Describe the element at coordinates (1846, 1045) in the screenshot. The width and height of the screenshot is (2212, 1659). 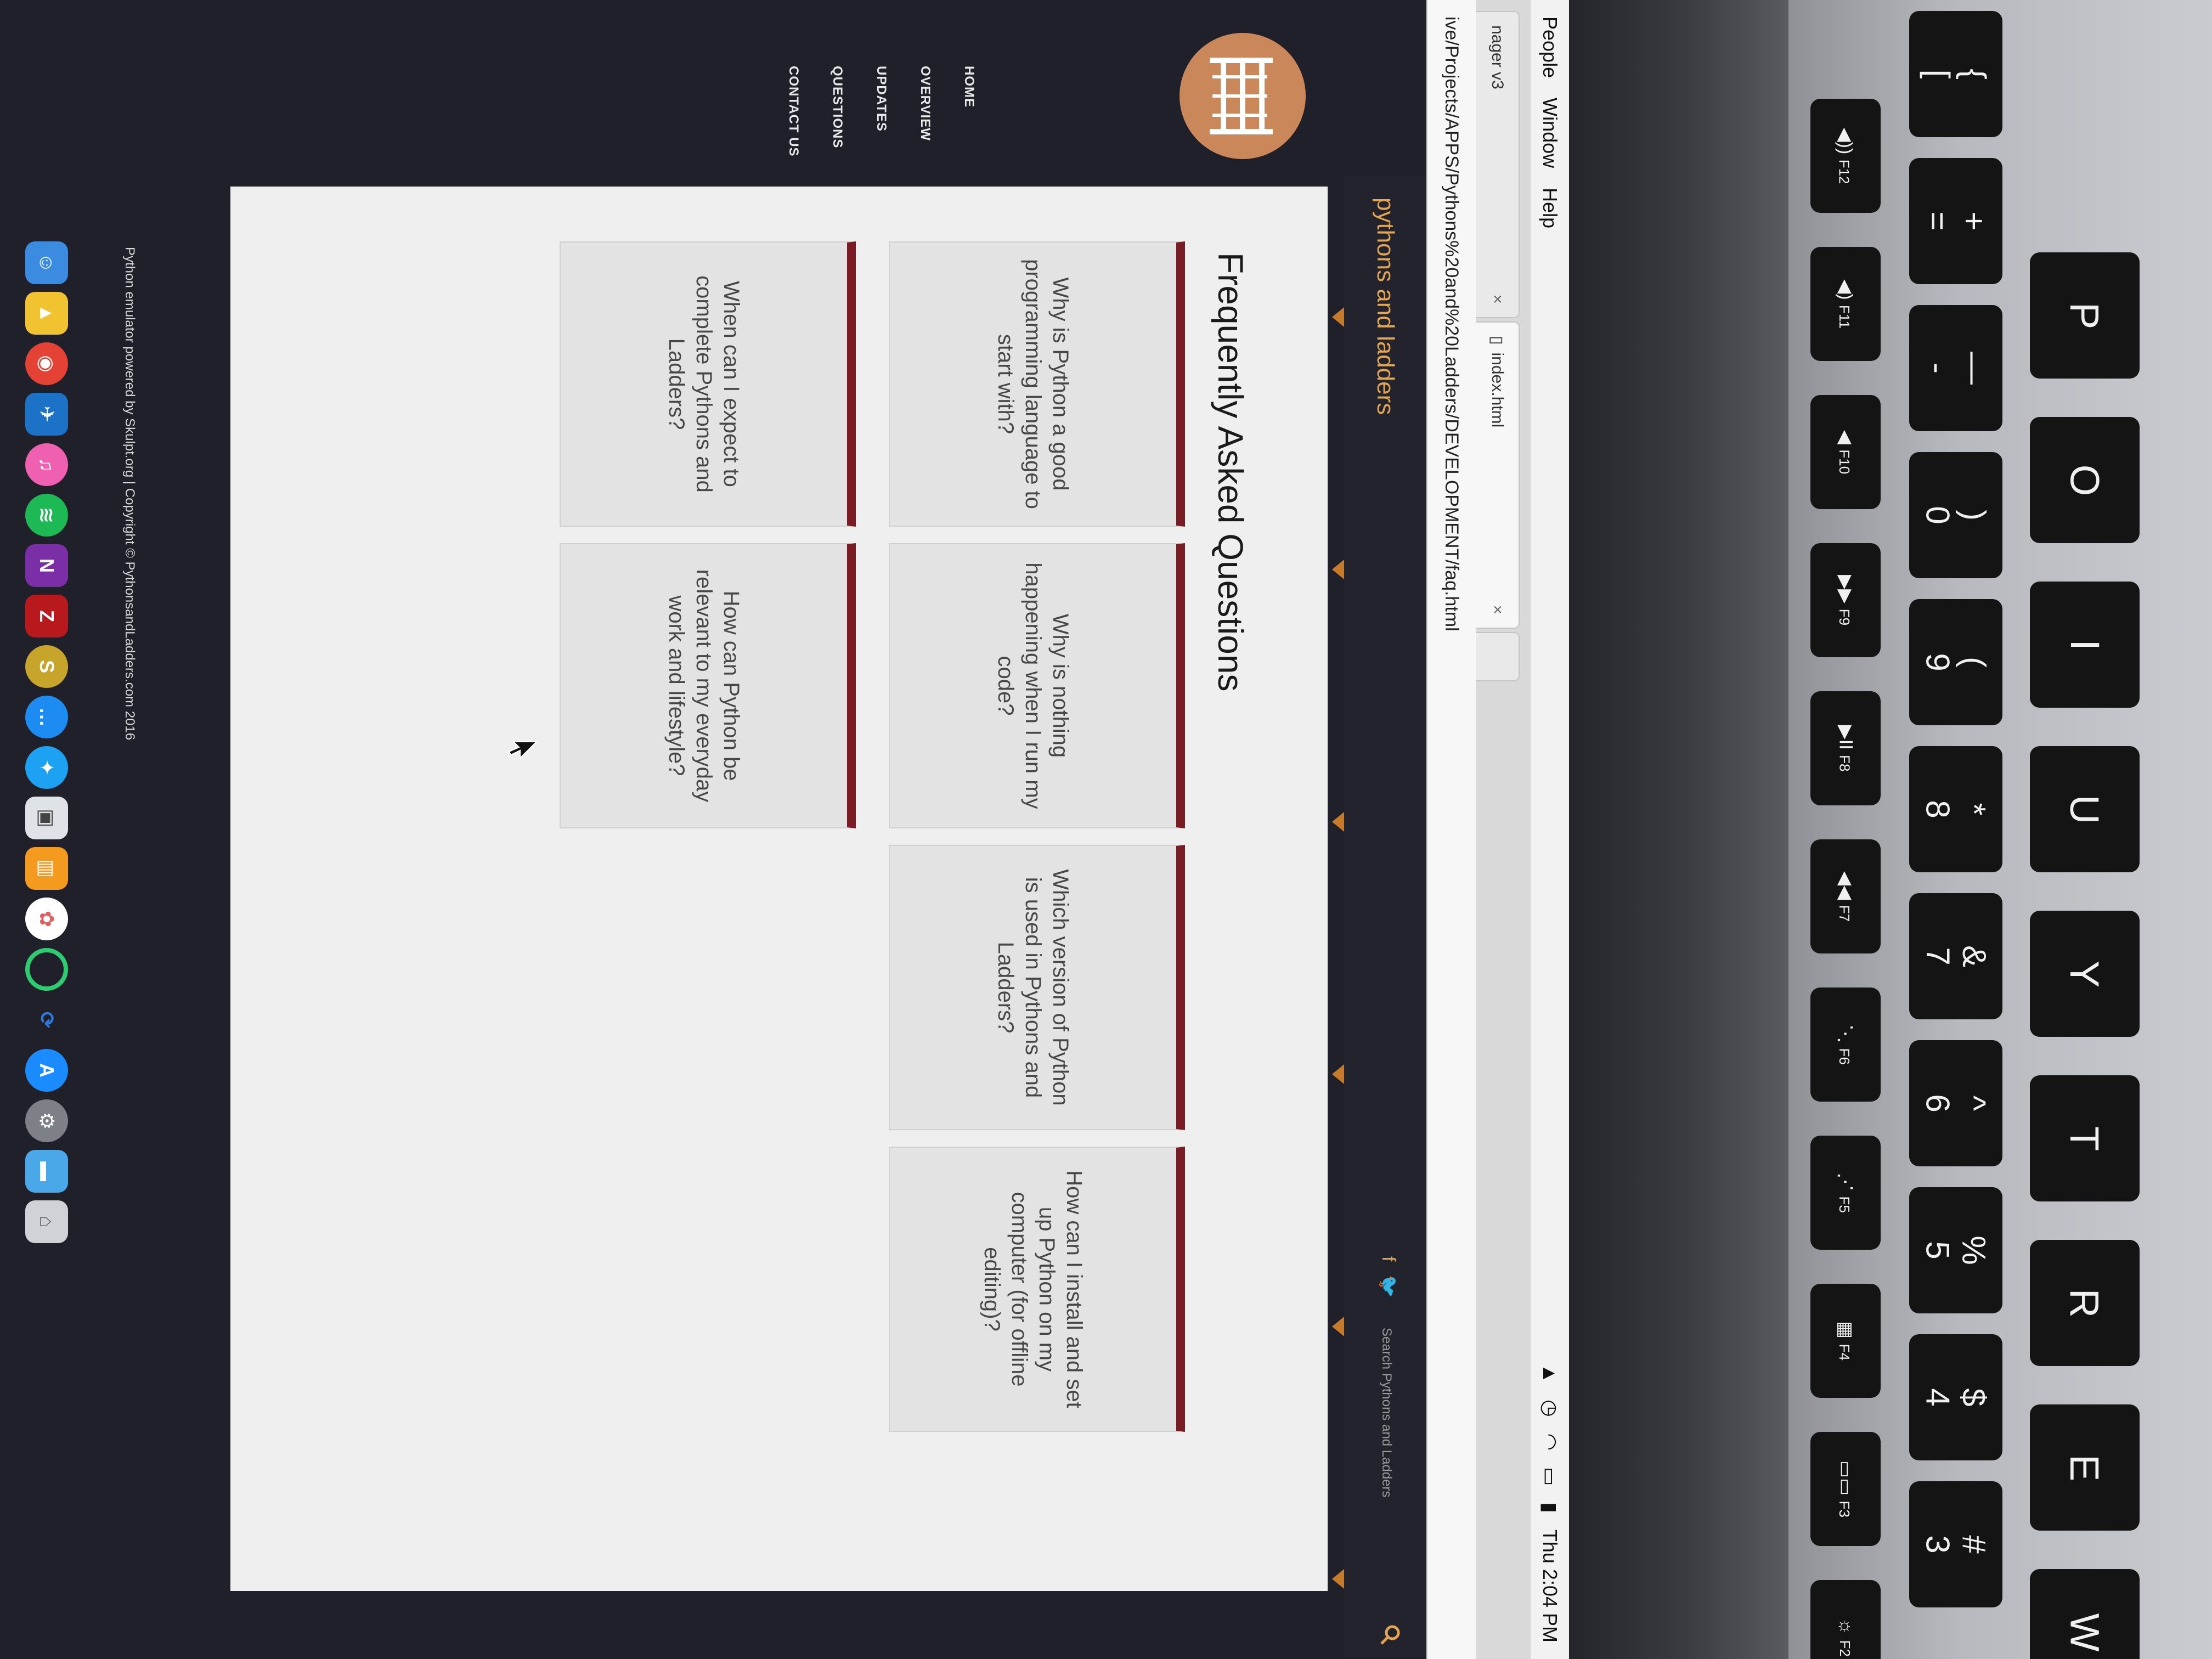
I see `function-key-6: ⋱ F6` at that location.